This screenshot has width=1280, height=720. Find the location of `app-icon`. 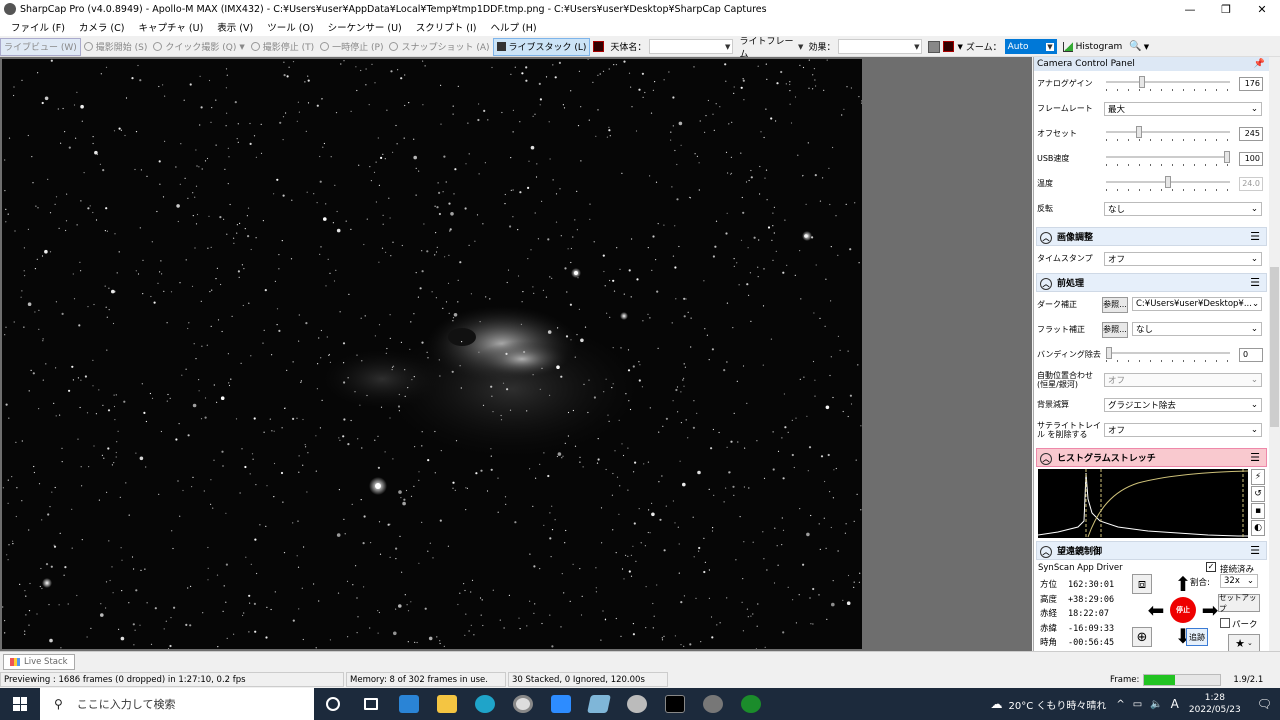

app-icon is located at coordinates (637, 704).